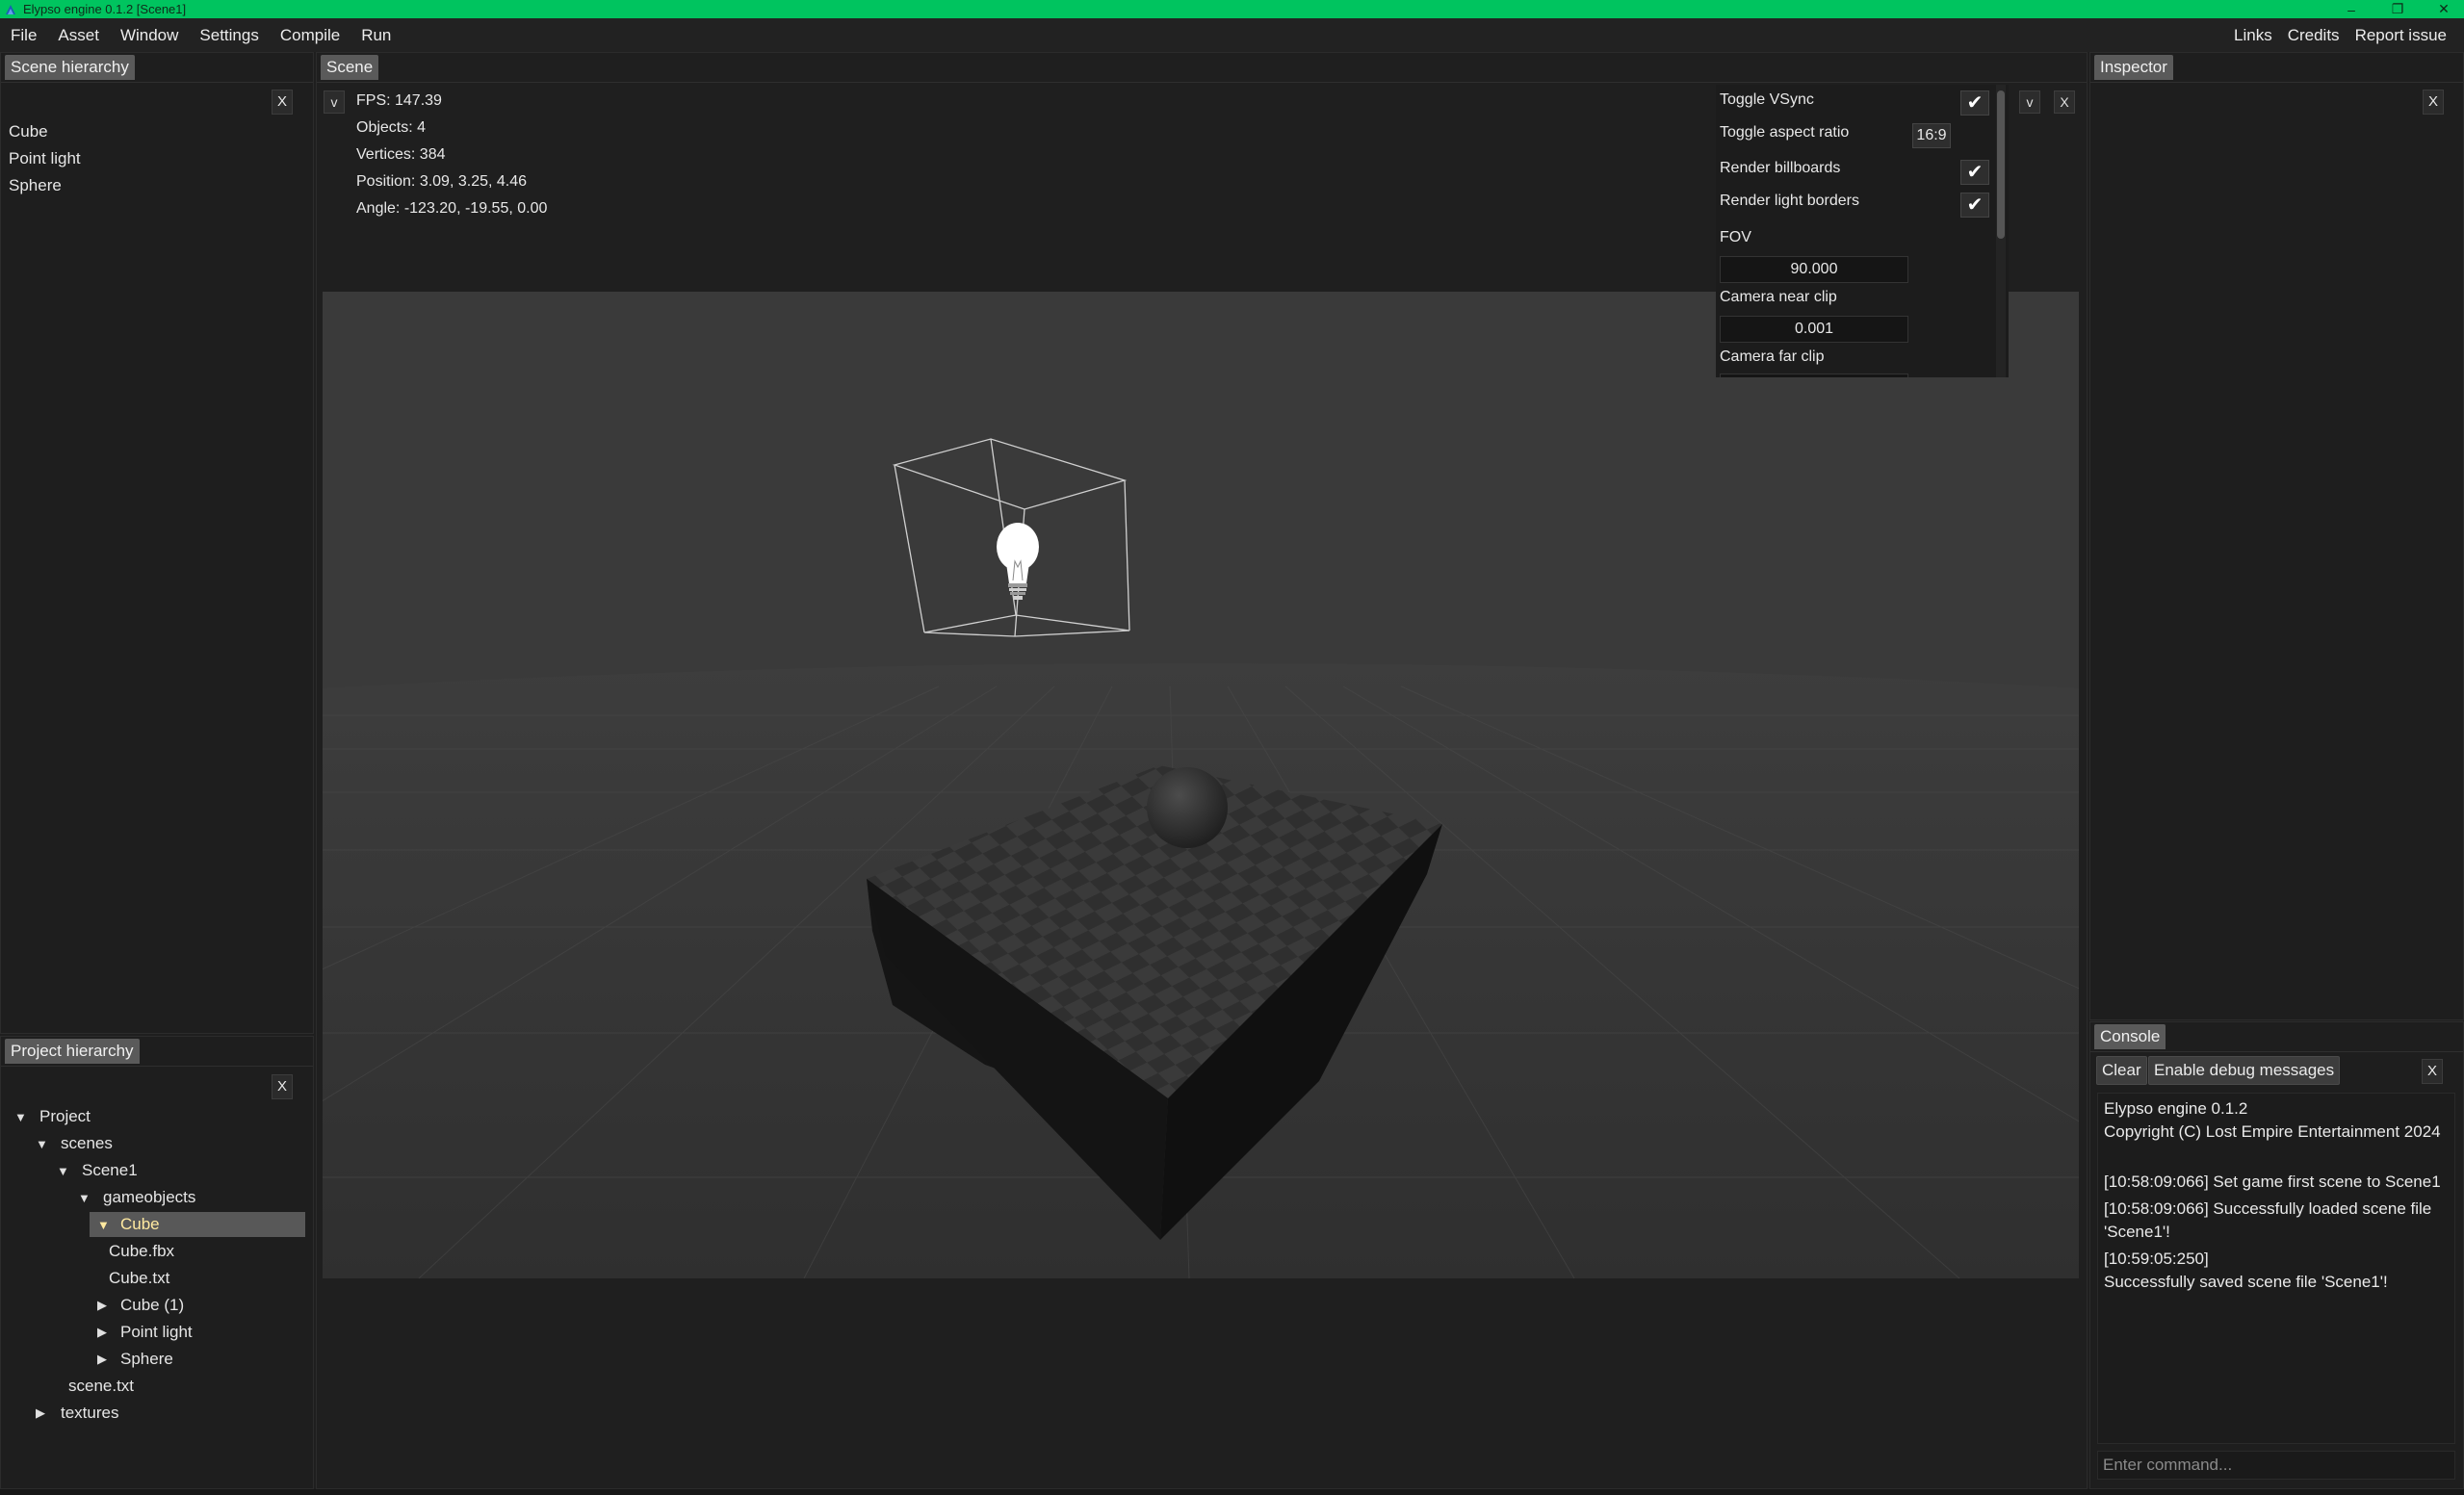  I want to click on inspector-tab: Inspector, so click(2133, 67).